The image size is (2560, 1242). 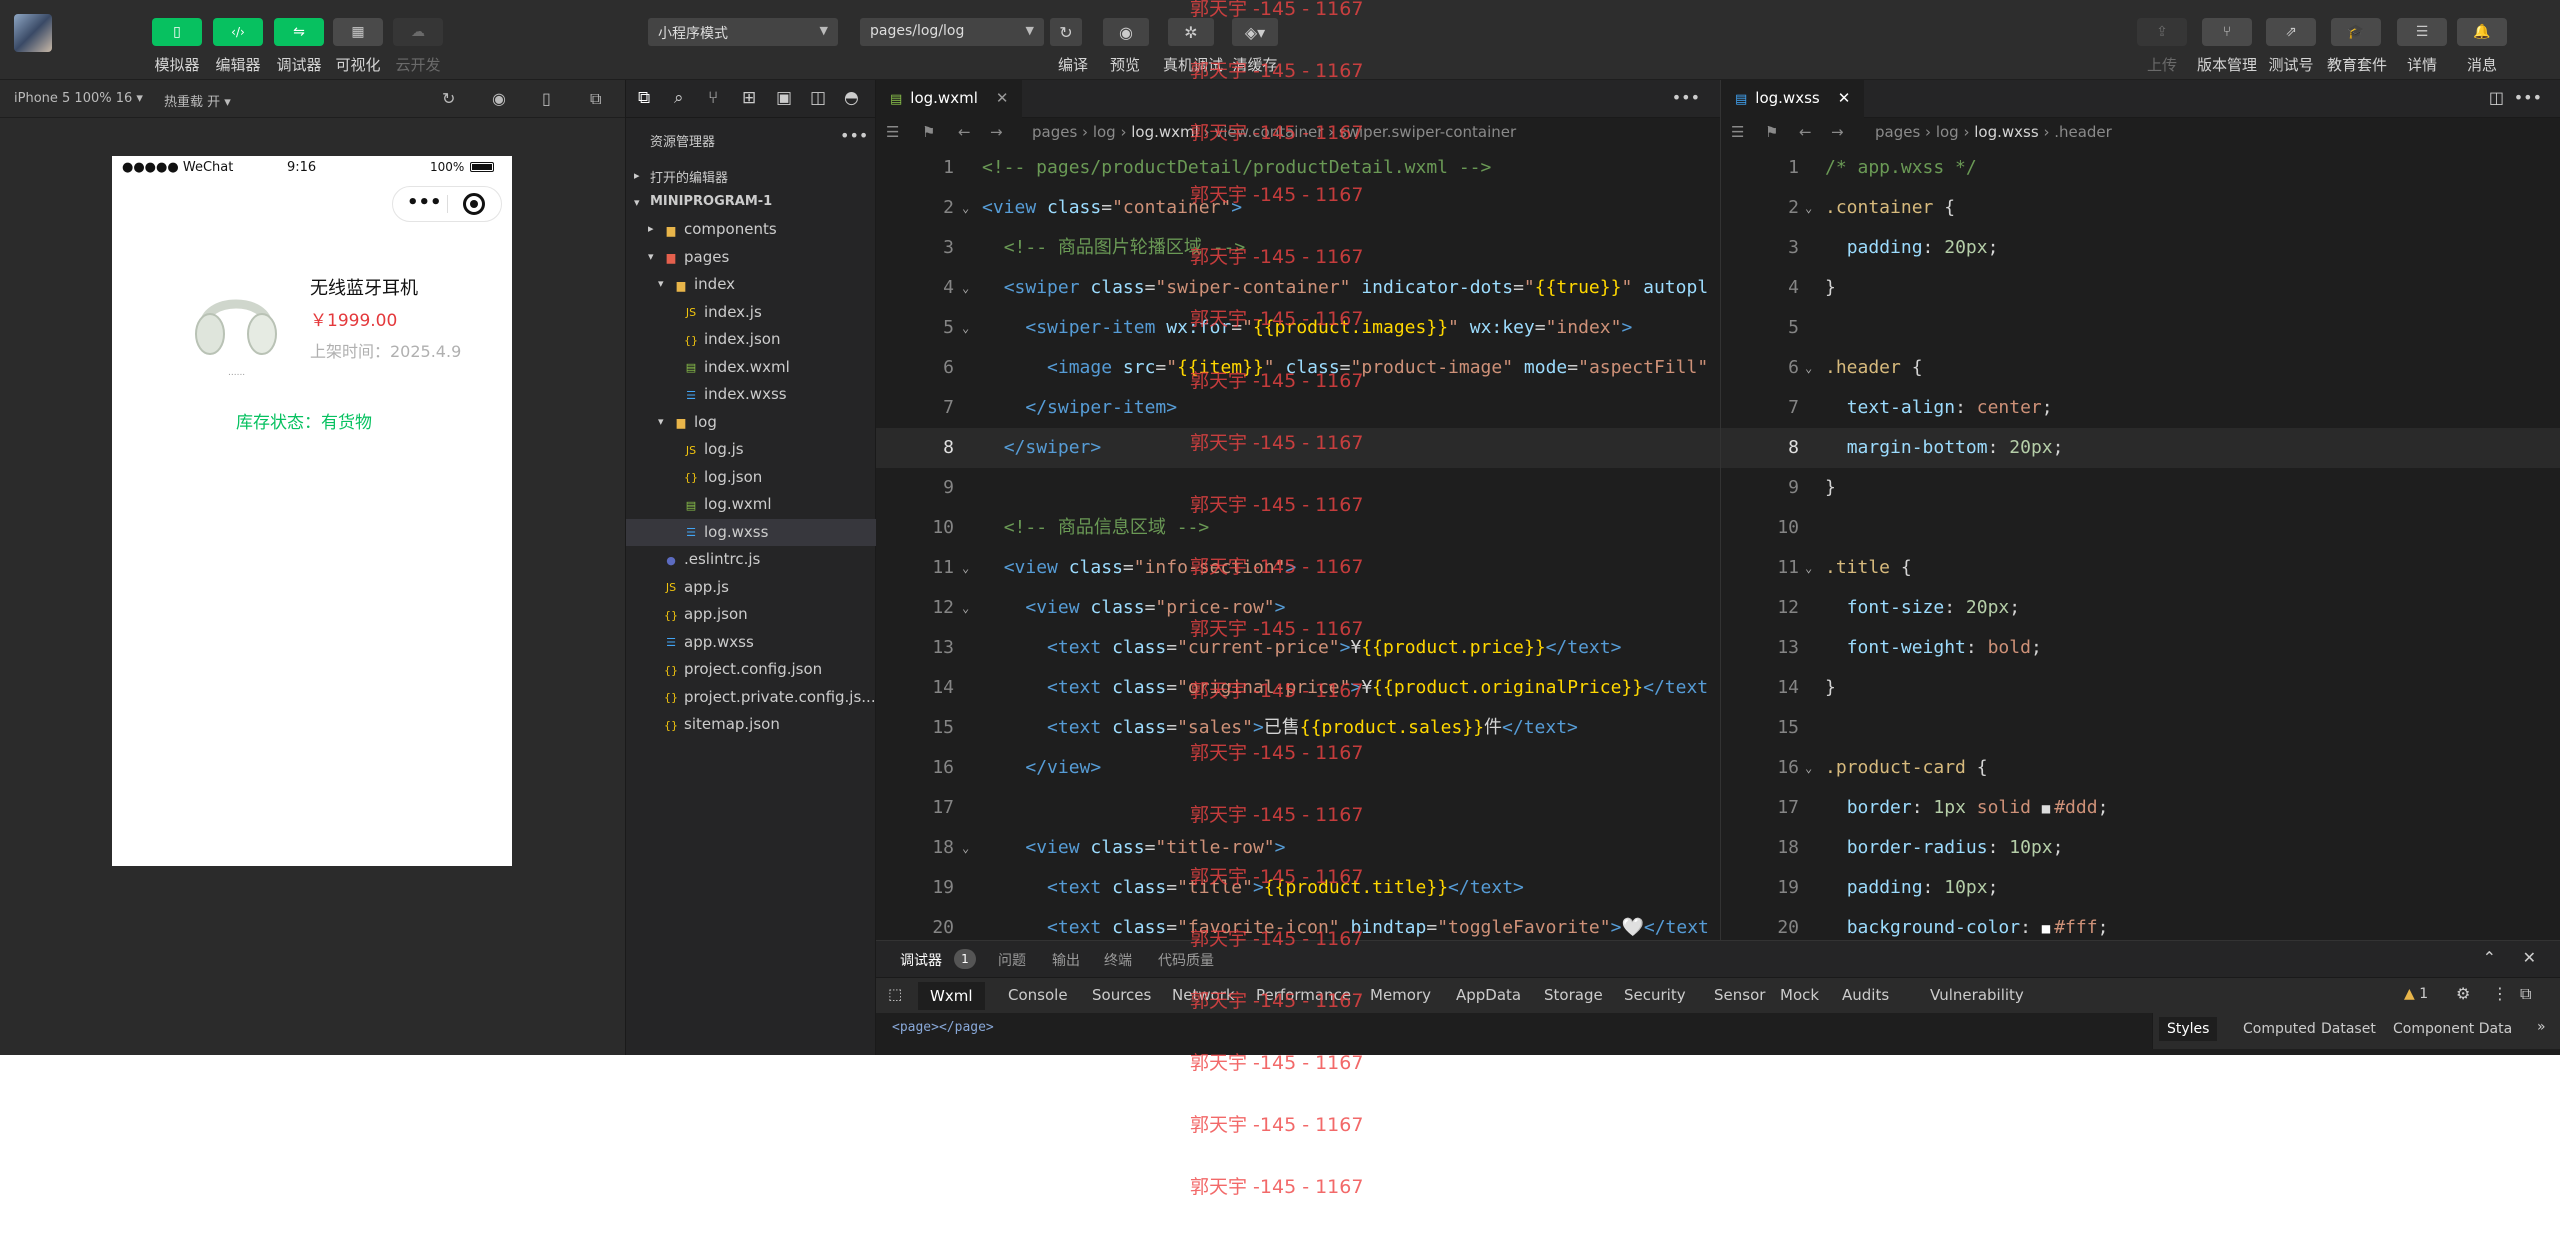 What do you see at coordinates (418, 32) in the screenshot?
I see `cloud-dev-button: ☁` at bounding box center [418, 32].